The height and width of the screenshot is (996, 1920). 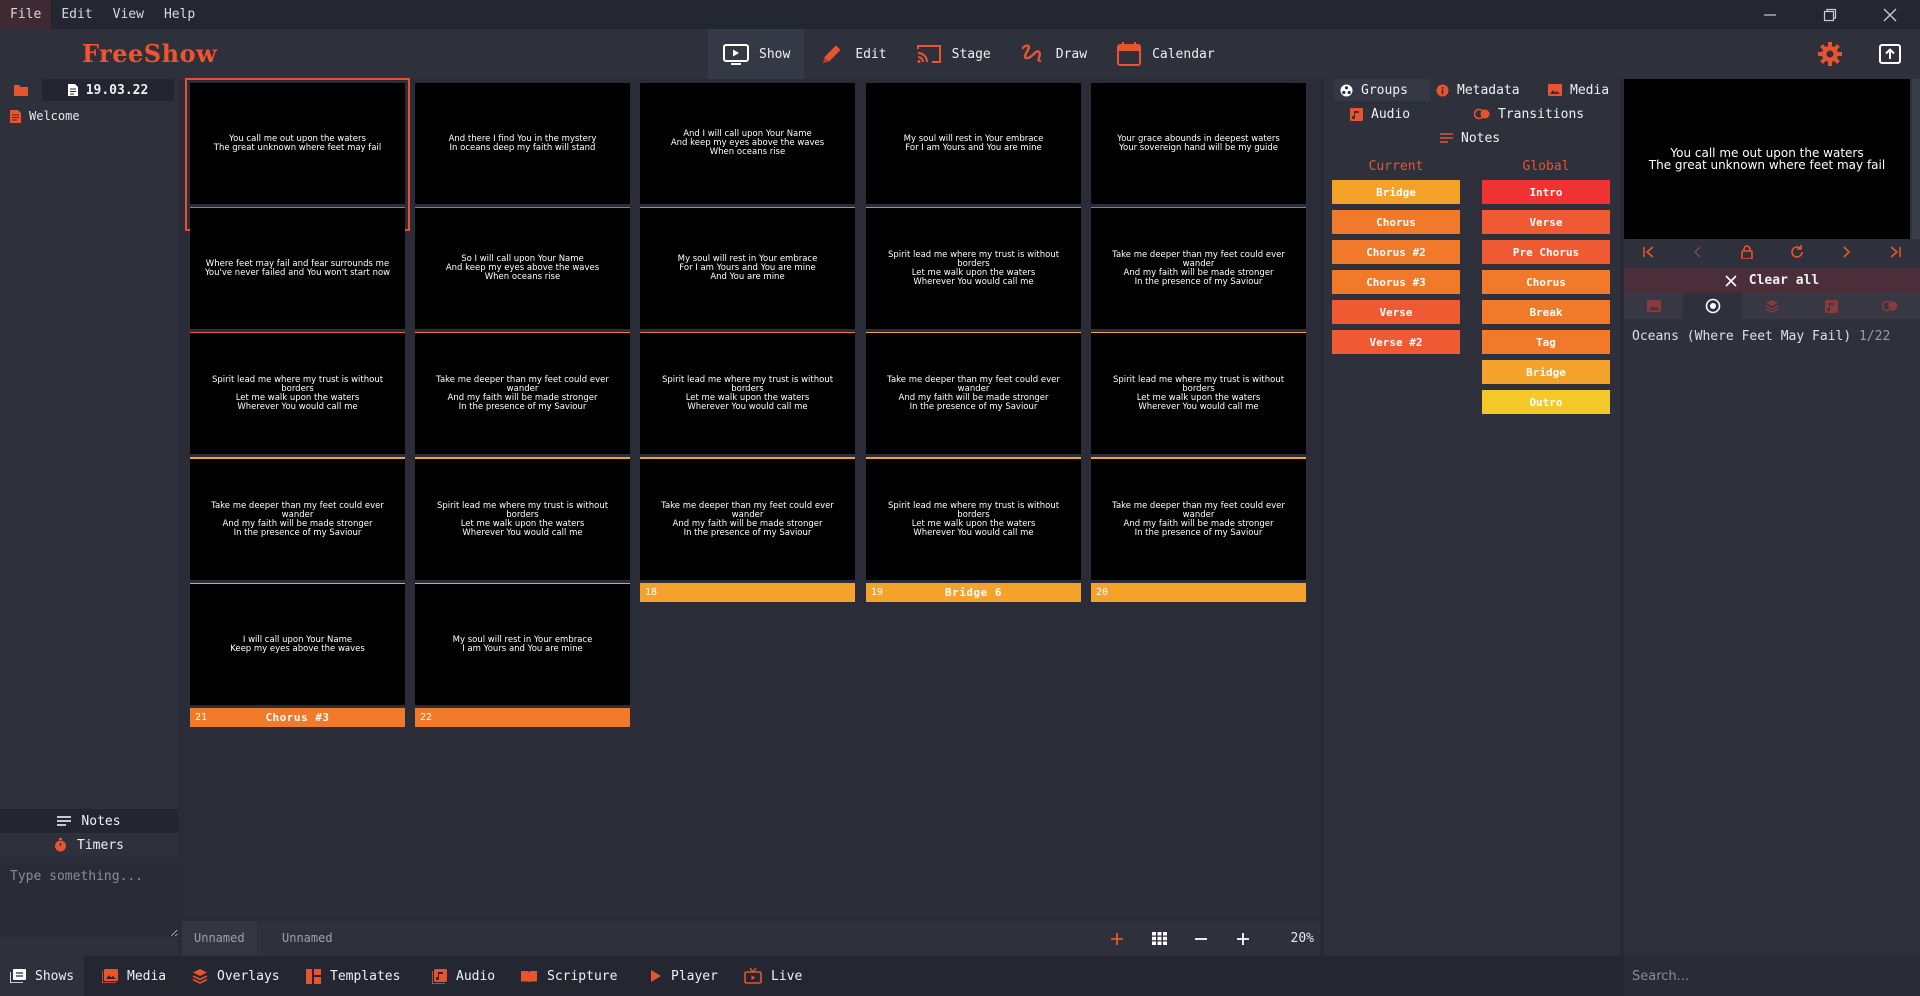 I want to click on tab-media: Media, so click(x=1575, y=90).